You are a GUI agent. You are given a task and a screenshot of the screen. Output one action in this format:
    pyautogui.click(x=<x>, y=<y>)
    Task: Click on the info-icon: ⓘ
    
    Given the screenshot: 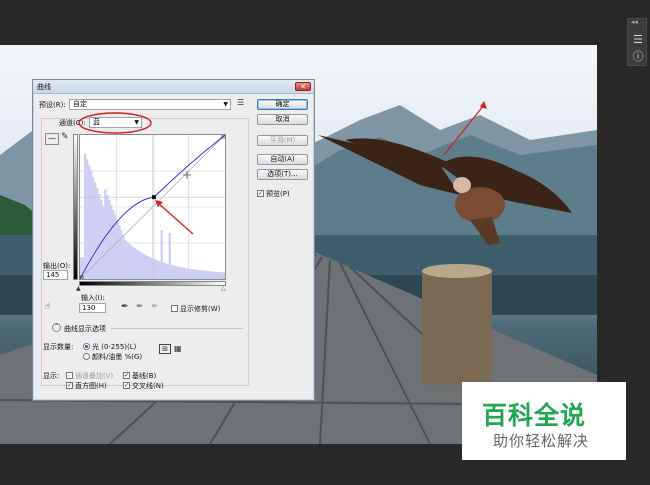 What is the action you would take?
    pyautogui.click(x=638, y=57)
    